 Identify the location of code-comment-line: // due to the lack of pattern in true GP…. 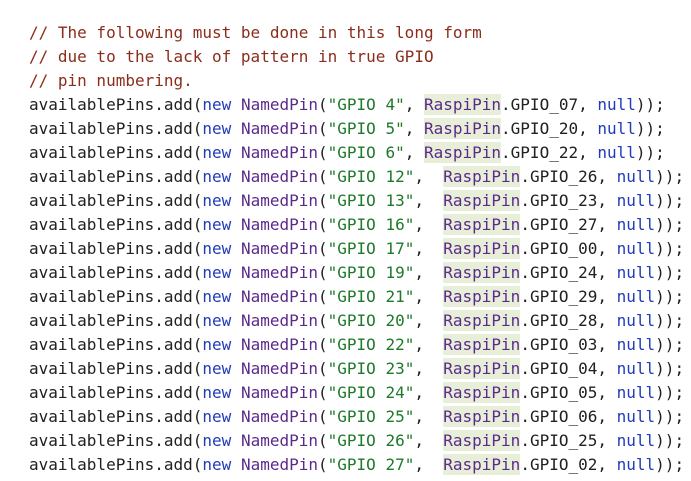
(231, 56).